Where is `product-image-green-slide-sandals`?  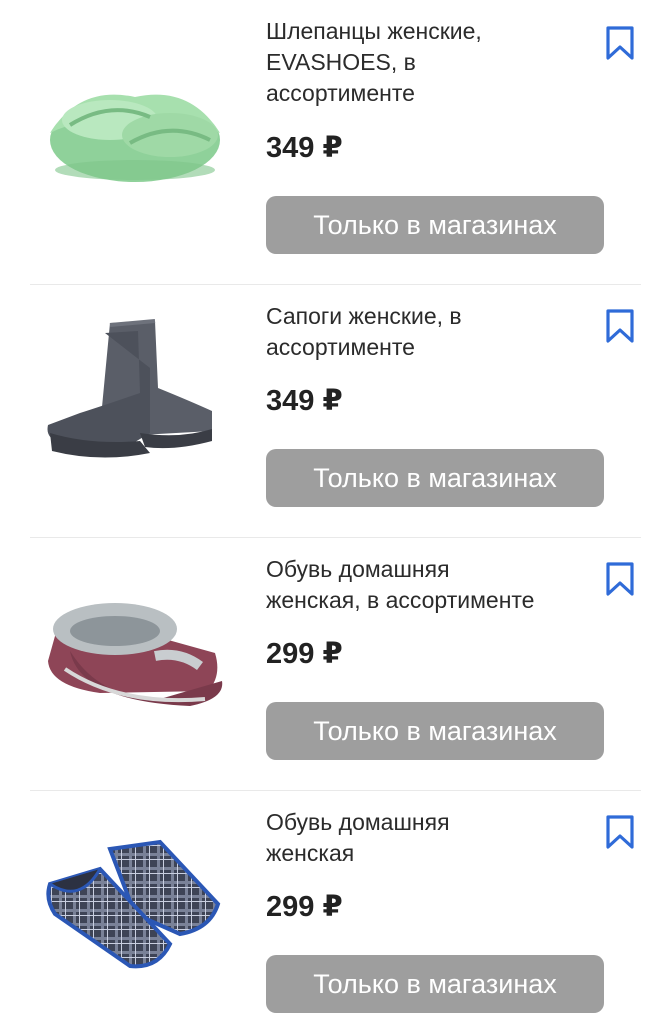
product-image-green-slide-sandals is located at coordinates (135, 125).